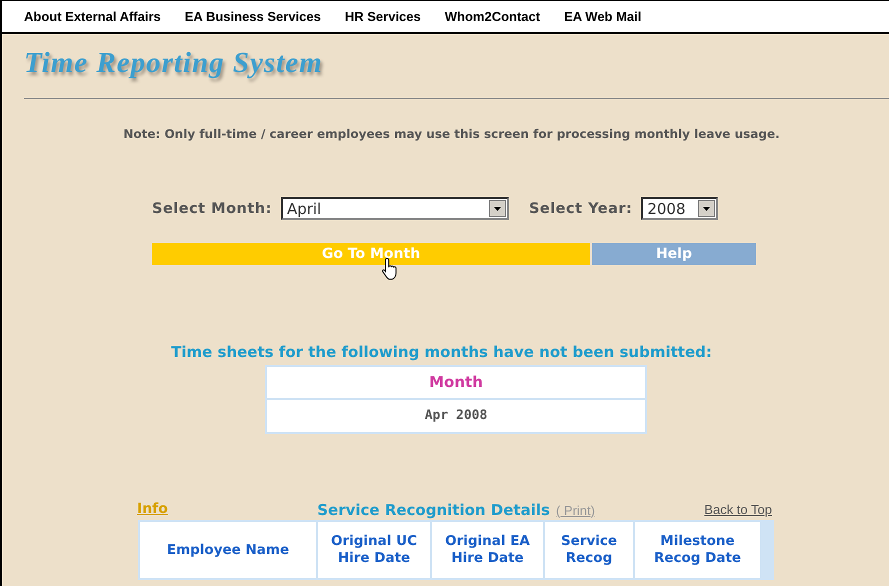  I want to click on nav-link: Whom2Contact, so click(492, 16).